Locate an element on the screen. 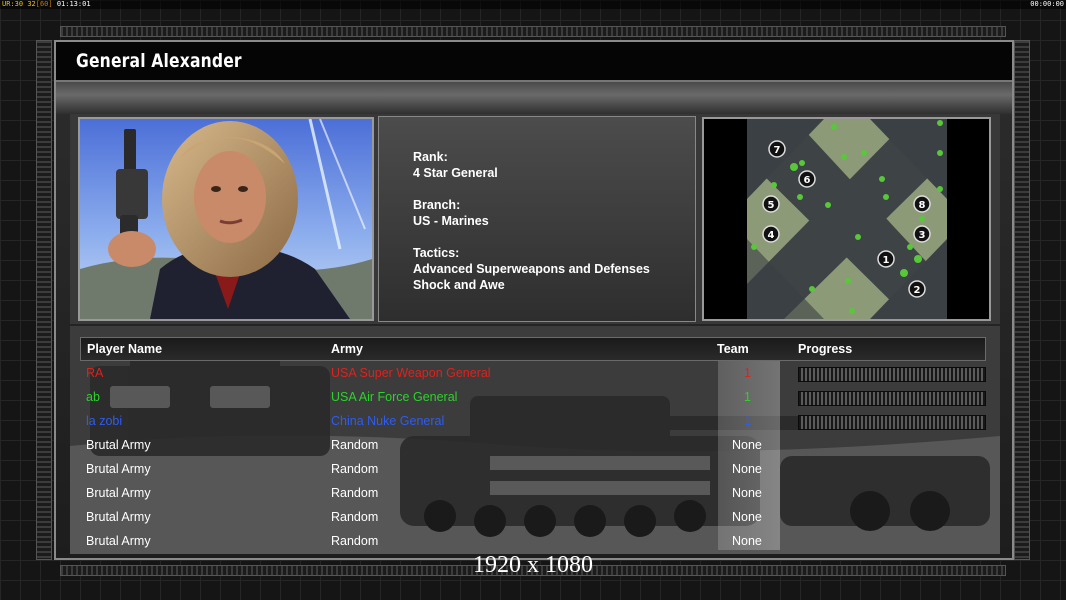 This screenshot has width=1066, height=600. start-position-7: 7 is located at coordinates (777, 149).